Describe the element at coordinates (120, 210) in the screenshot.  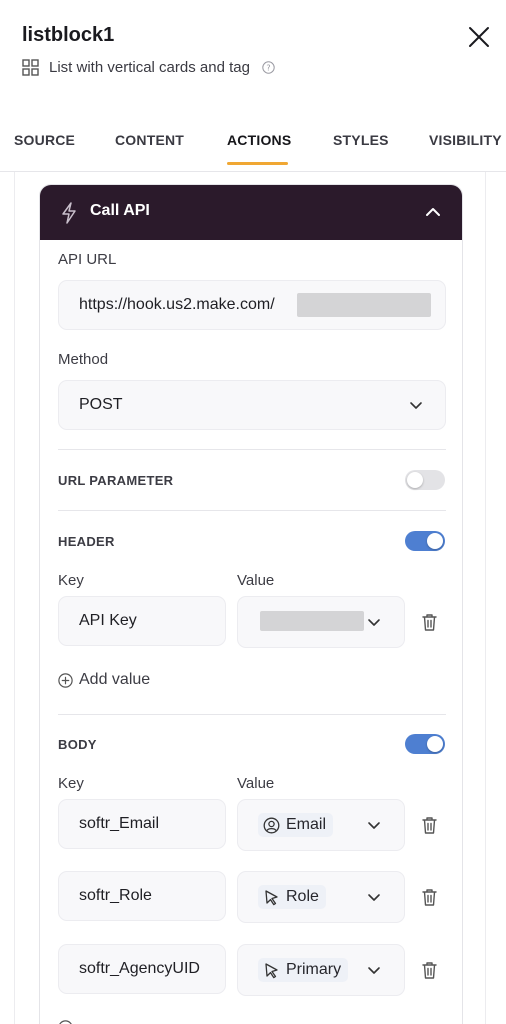
I see `action-title: Call API` at that location.